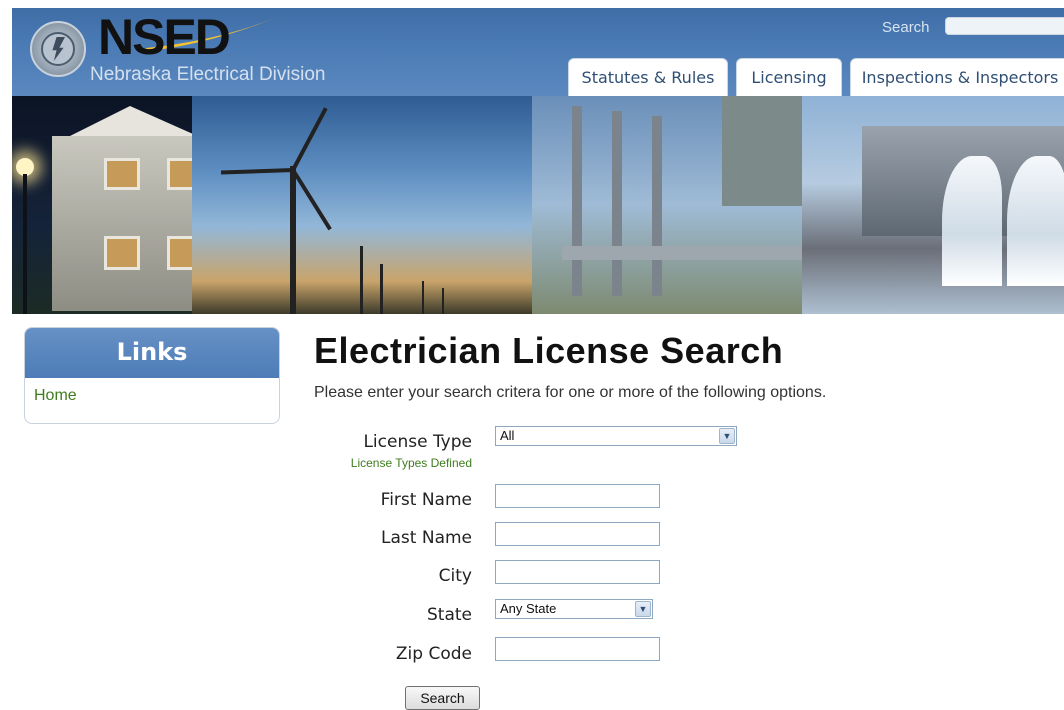  I want to click on zip-code-label: Zip Code, so click(433, 654).